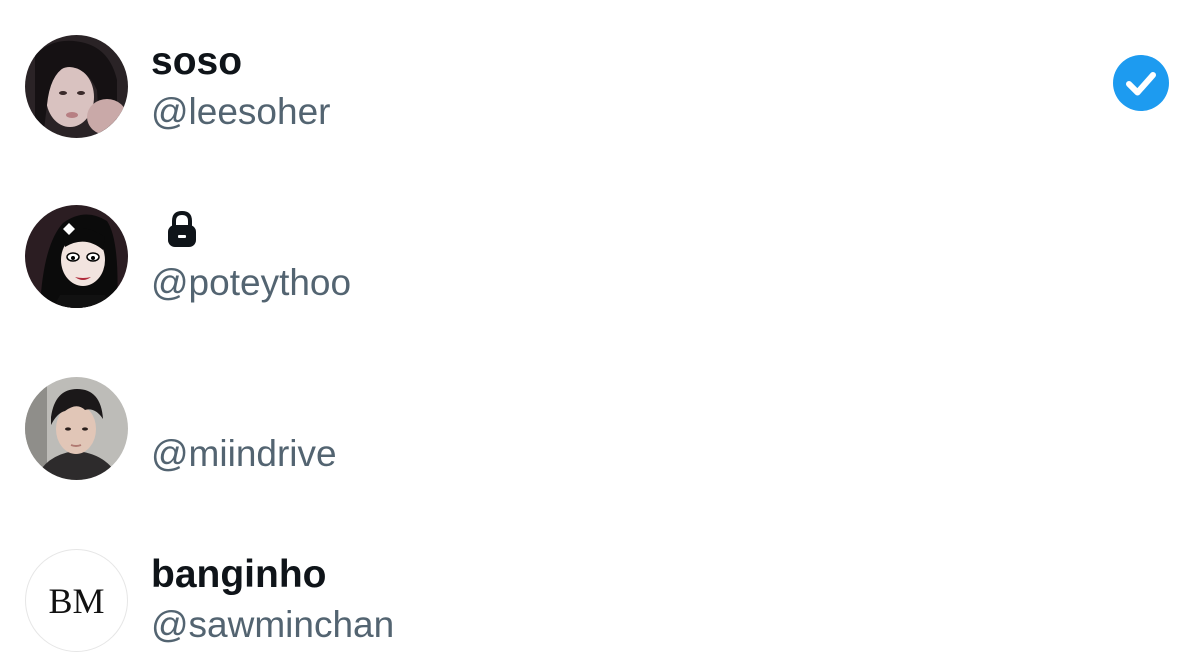 This screenshot has width=1200, height=671. What do you see at coordinates (197, 61) in the screenshot?
I see `display-name: soso` at bounding box center [197, 61].